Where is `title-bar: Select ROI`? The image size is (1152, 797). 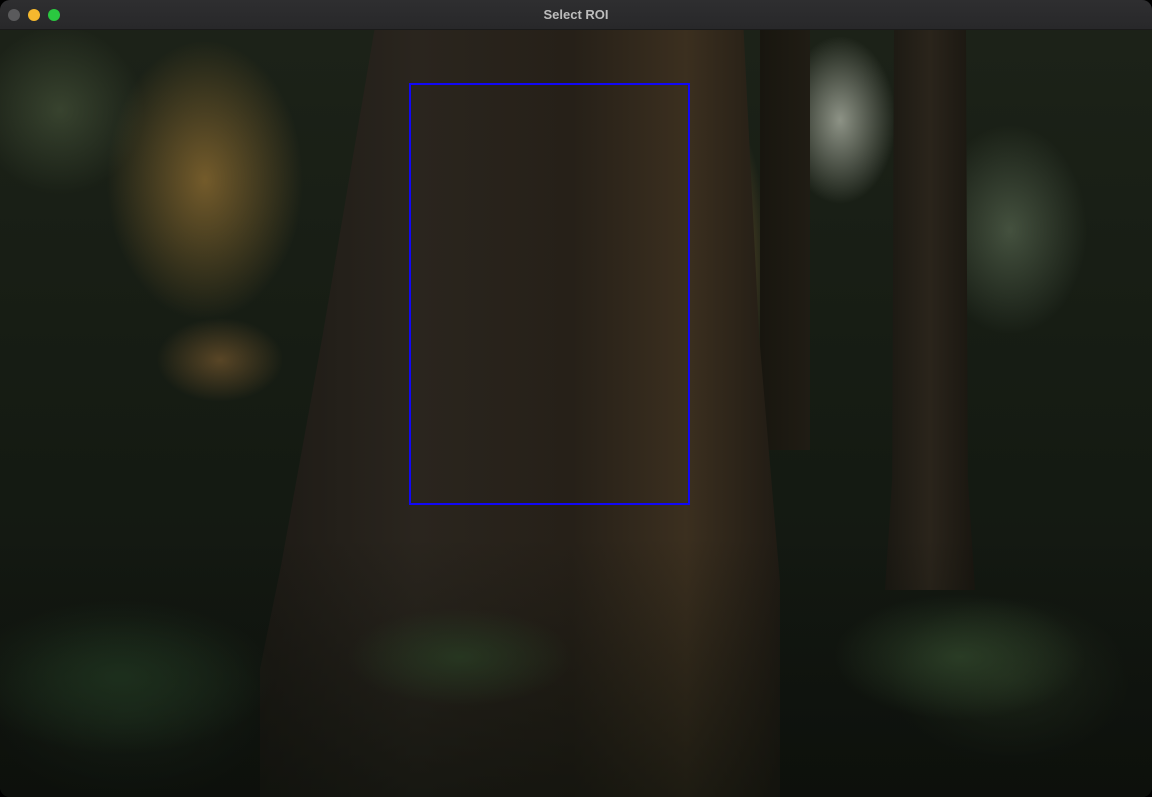 title-bar: Select ROI is located at coordinates (576, 15).